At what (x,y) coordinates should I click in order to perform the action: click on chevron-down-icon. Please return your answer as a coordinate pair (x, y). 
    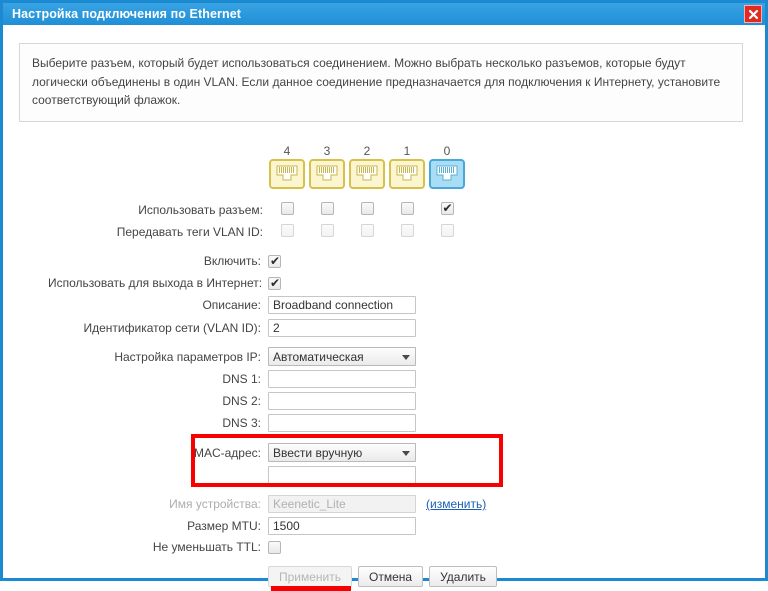
    Looking at the image, I should click on (406, 357).